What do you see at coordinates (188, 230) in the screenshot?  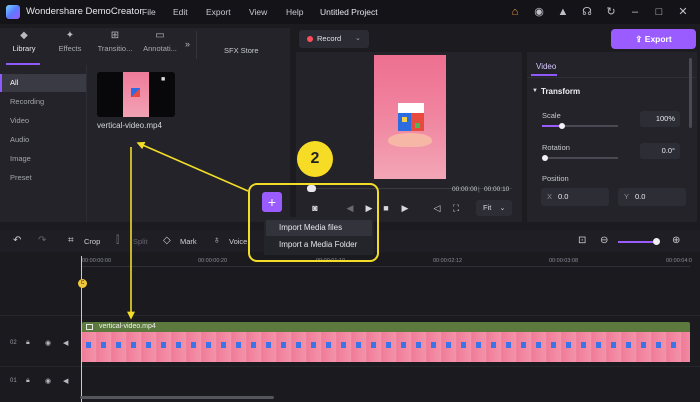 I see `annotation-arrows` at bounding box center [188, 230].